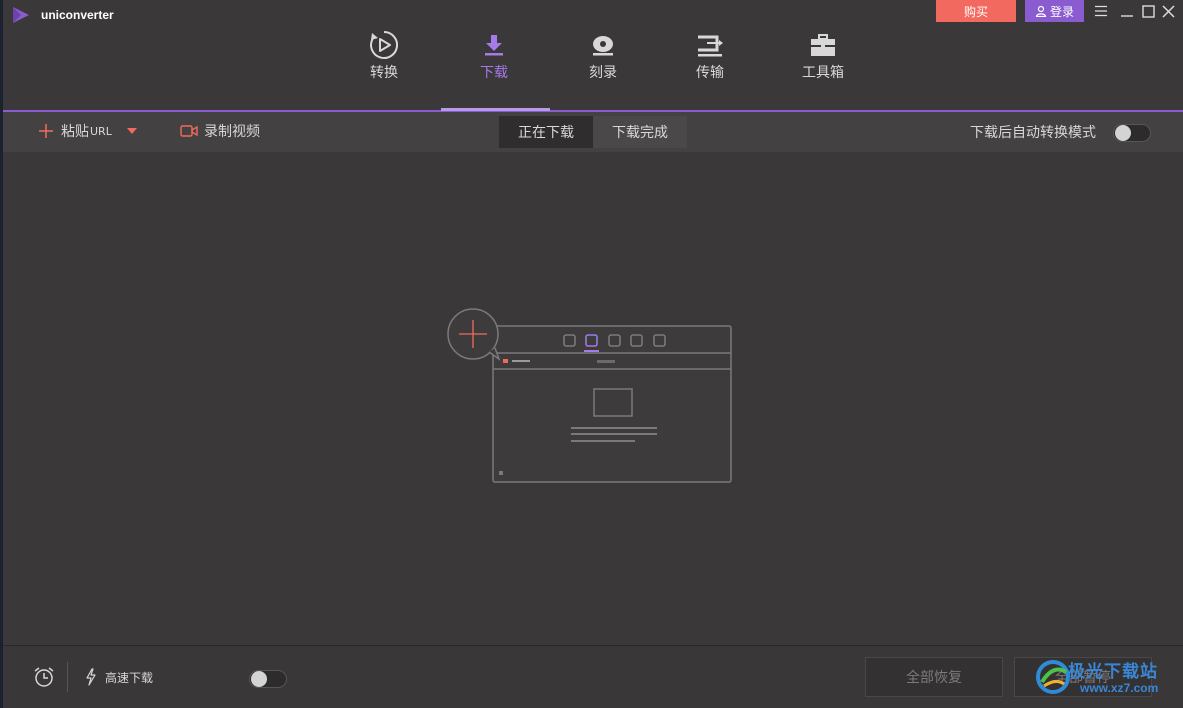  What do you see at coordinates (976, 11) in the screenshot?
I see `buy-button: 购买` at bounding box center [976, 11].